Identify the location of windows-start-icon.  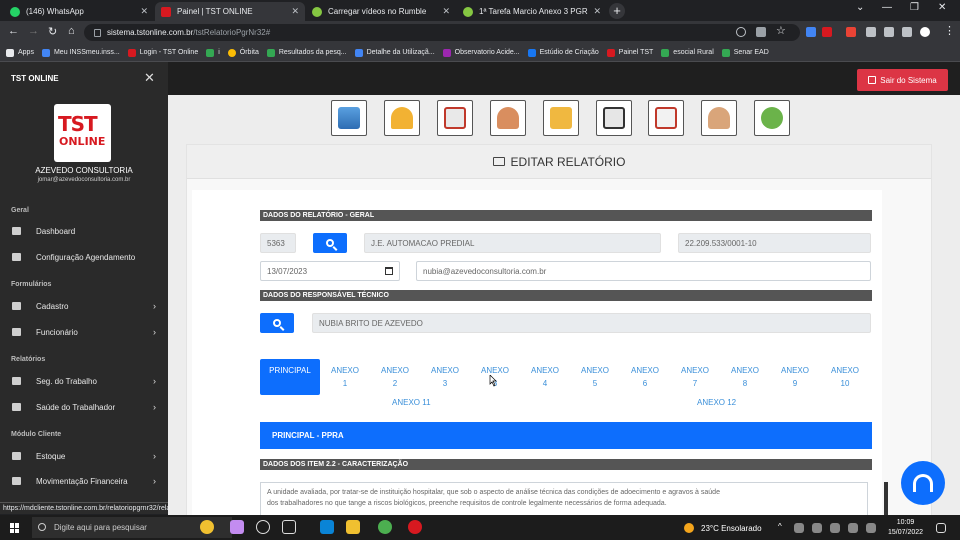
(15, 528).